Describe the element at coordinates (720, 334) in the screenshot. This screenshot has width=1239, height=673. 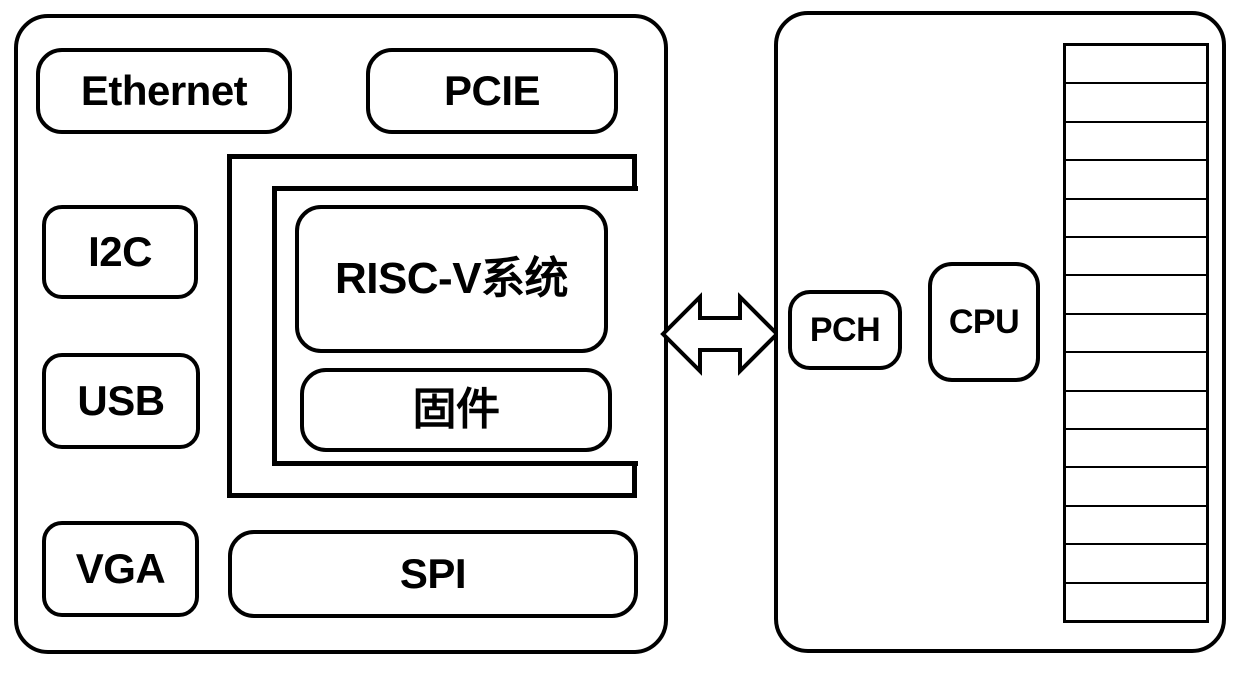
I see `bidirectional-arrow-icon` at that location.